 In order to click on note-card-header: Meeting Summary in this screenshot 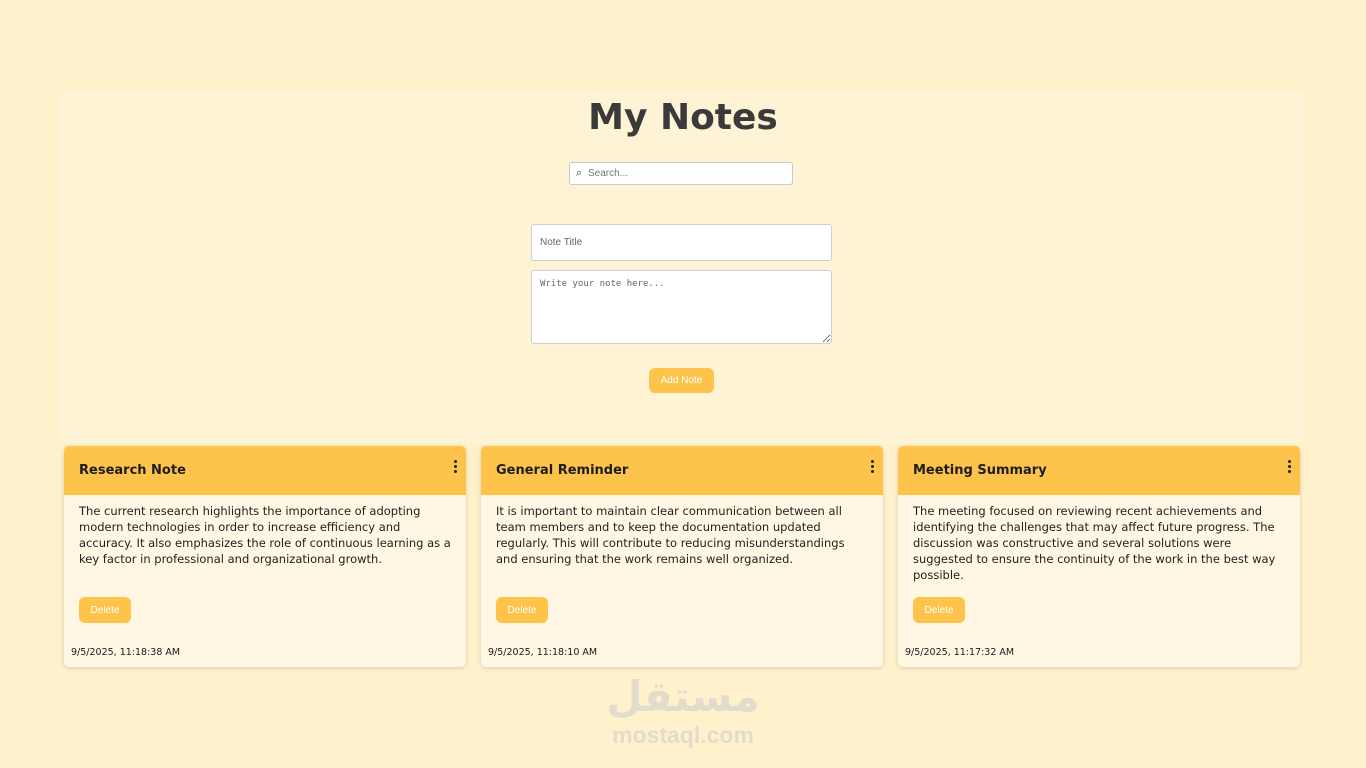, I will do `click(1099, 470)`.